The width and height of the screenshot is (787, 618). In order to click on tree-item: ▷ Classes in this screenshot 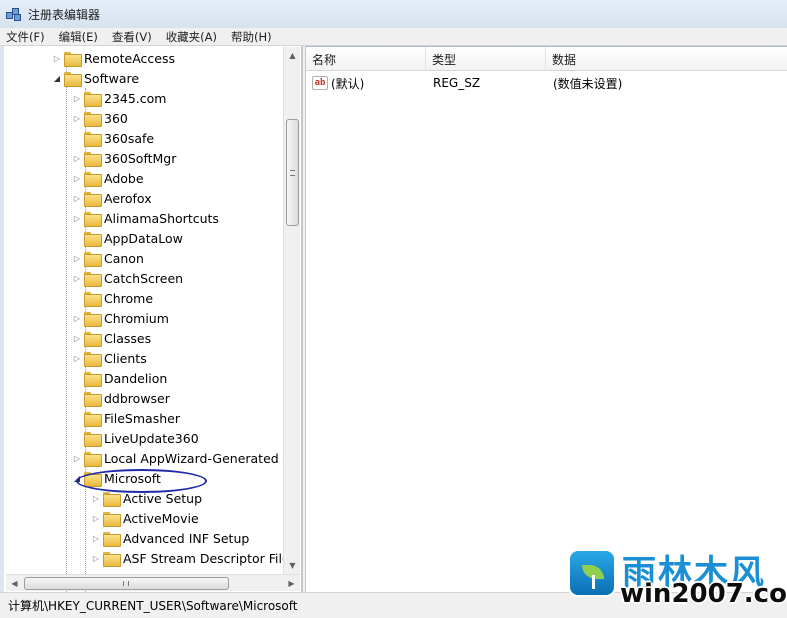, I will do `click(111, 338)`.